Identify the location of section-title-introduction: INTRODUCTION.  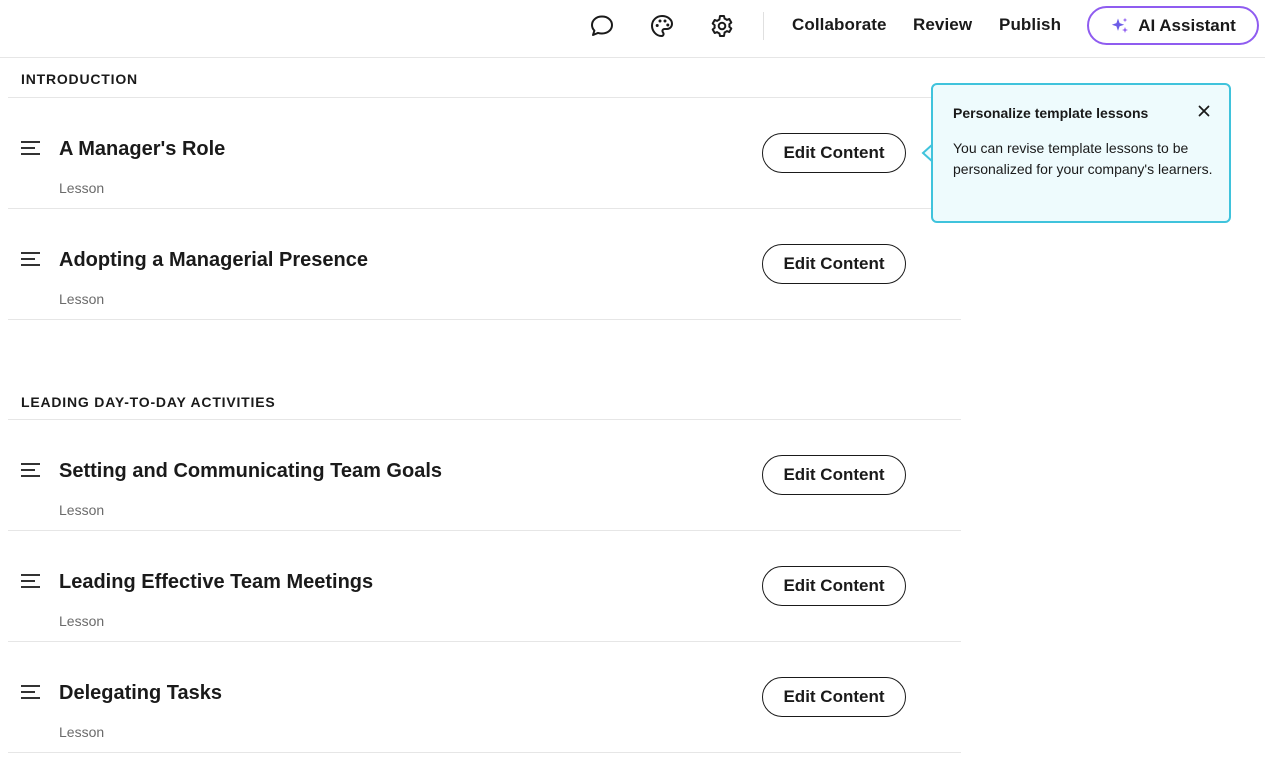
(79, 79).